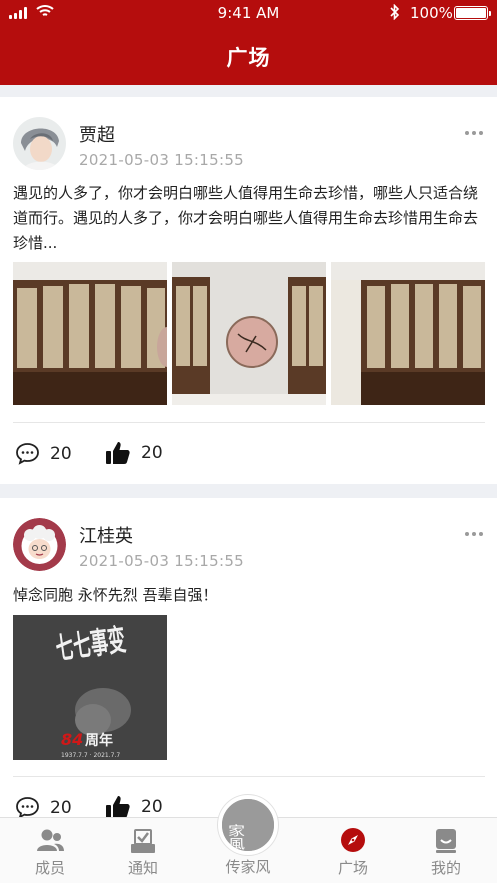 The height and width of the screenshot is (883, 497). Describe the element at coordinates (446, 841) in the screenshot. I see `profile-icon` at that location.